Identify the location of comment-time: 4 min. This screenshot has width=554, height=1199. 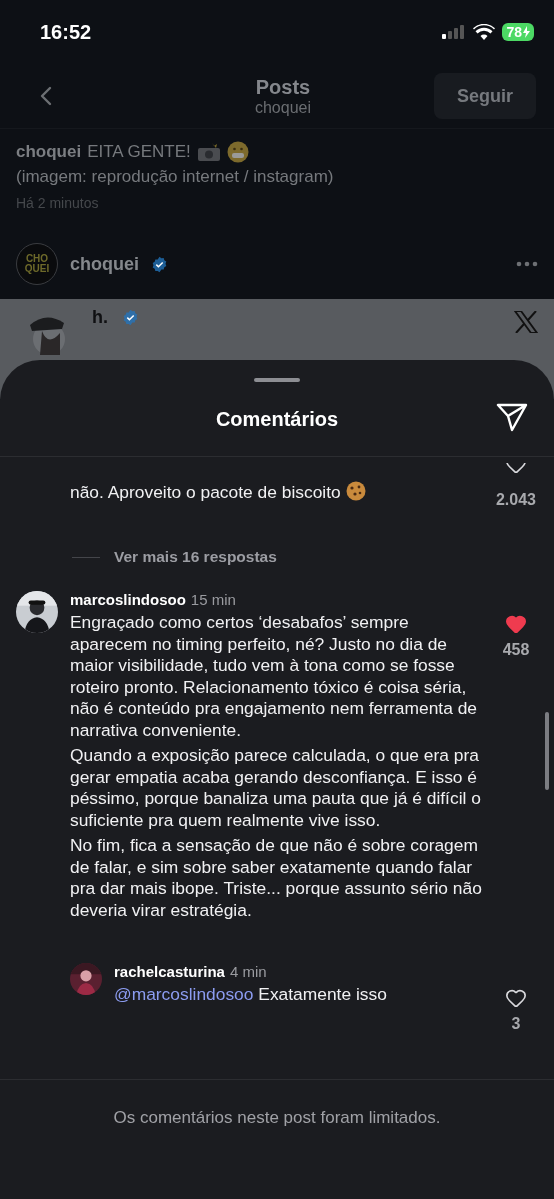
(248, 971).